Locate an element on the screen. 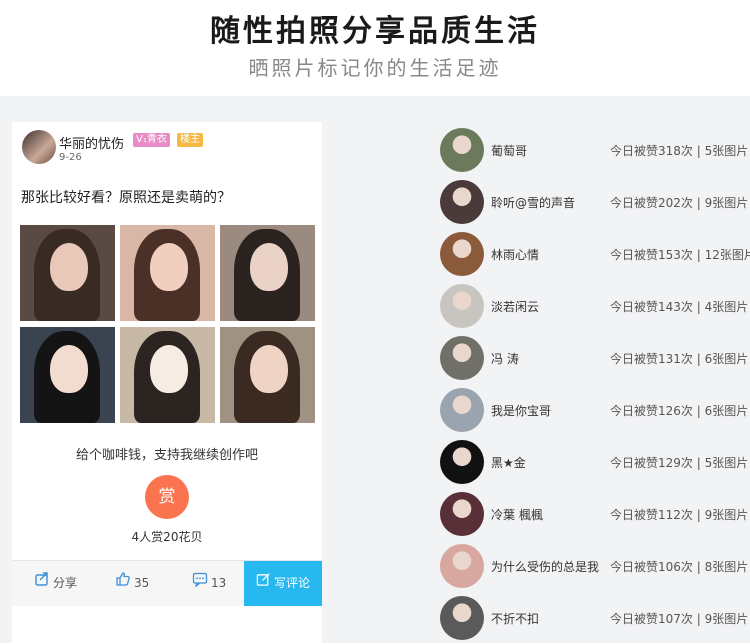 The width and height of the screenshot is (750, 644). user-name: 为什么受伤的总是我 is located at coordinates (545, 566).